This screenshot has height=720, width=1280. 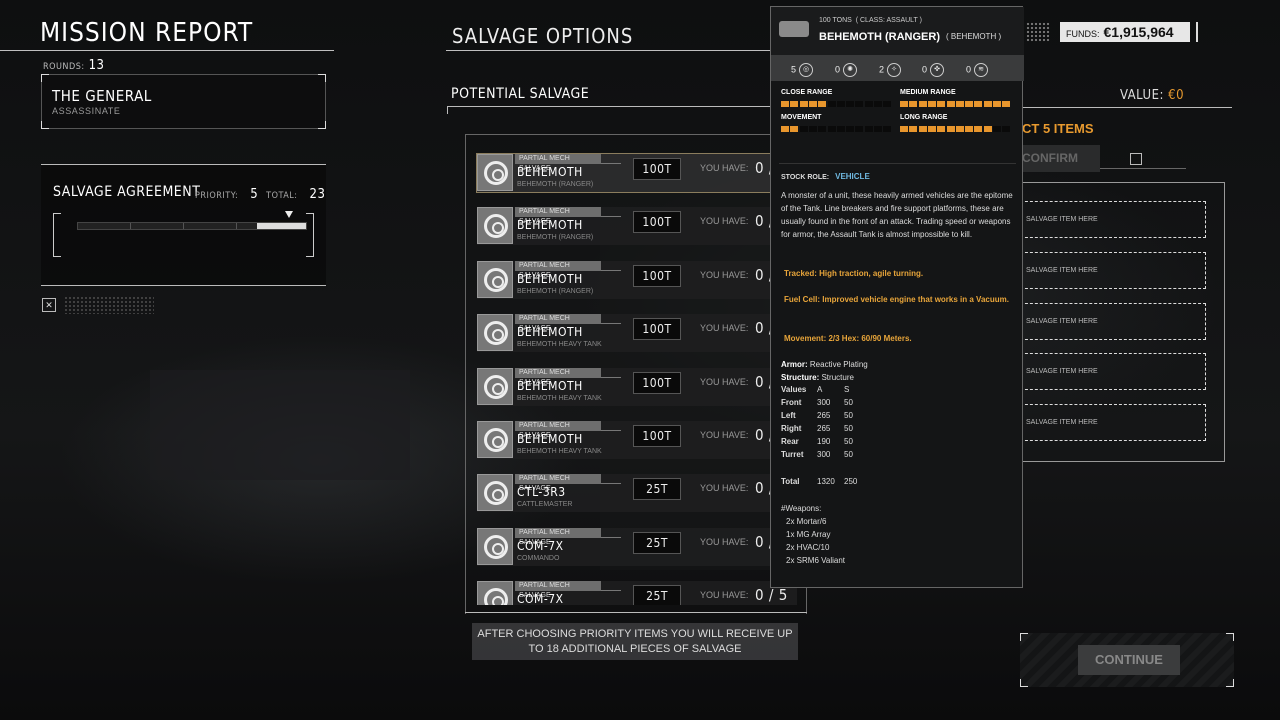 I want to click on value-cell: 300, so click(x=824, y=402).